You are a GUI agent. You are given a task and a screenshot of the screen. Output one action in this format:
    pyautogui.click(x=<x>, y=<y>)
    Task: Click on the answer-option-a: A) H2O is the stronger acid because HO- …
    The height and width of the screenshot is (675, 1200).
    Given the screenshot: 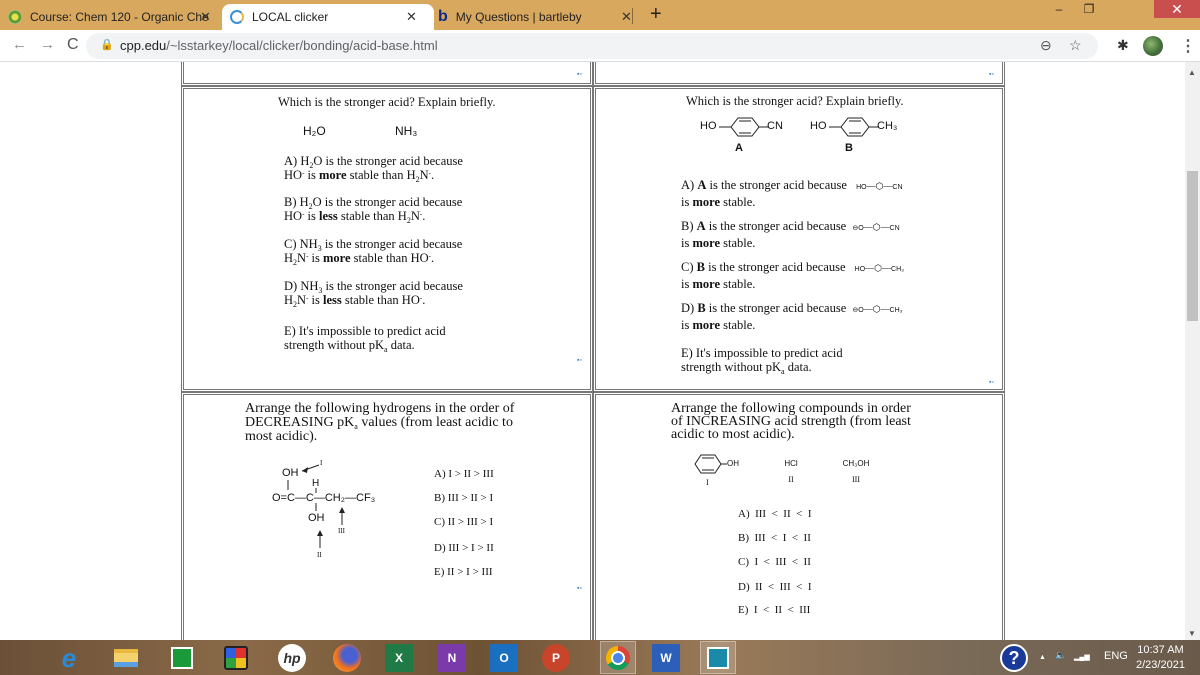 What is the action you would take?
    pyautogui.click(x=373, y=169)
    